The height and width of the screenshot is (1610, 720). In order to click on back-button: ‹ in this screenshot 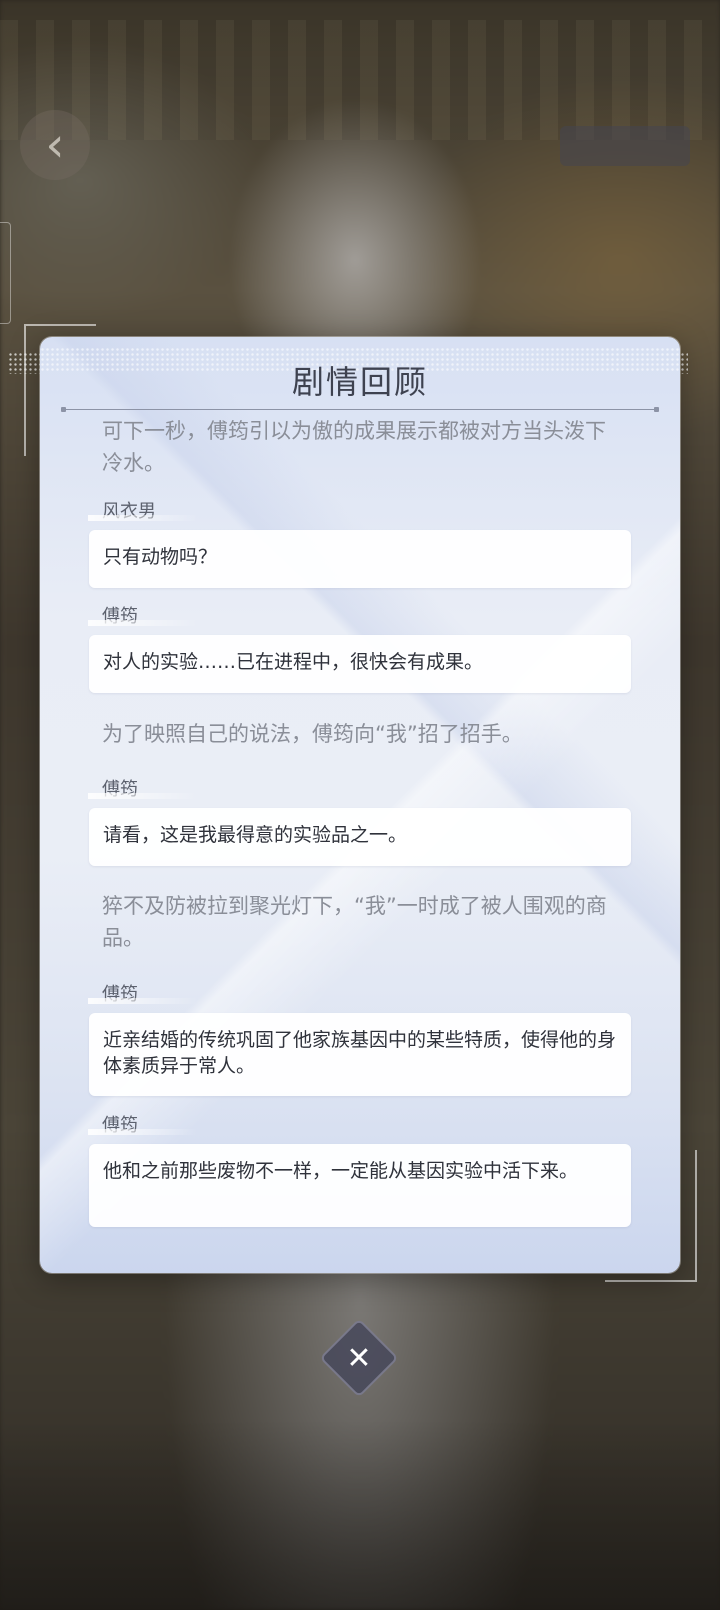, I will do `click(55, 145)`.